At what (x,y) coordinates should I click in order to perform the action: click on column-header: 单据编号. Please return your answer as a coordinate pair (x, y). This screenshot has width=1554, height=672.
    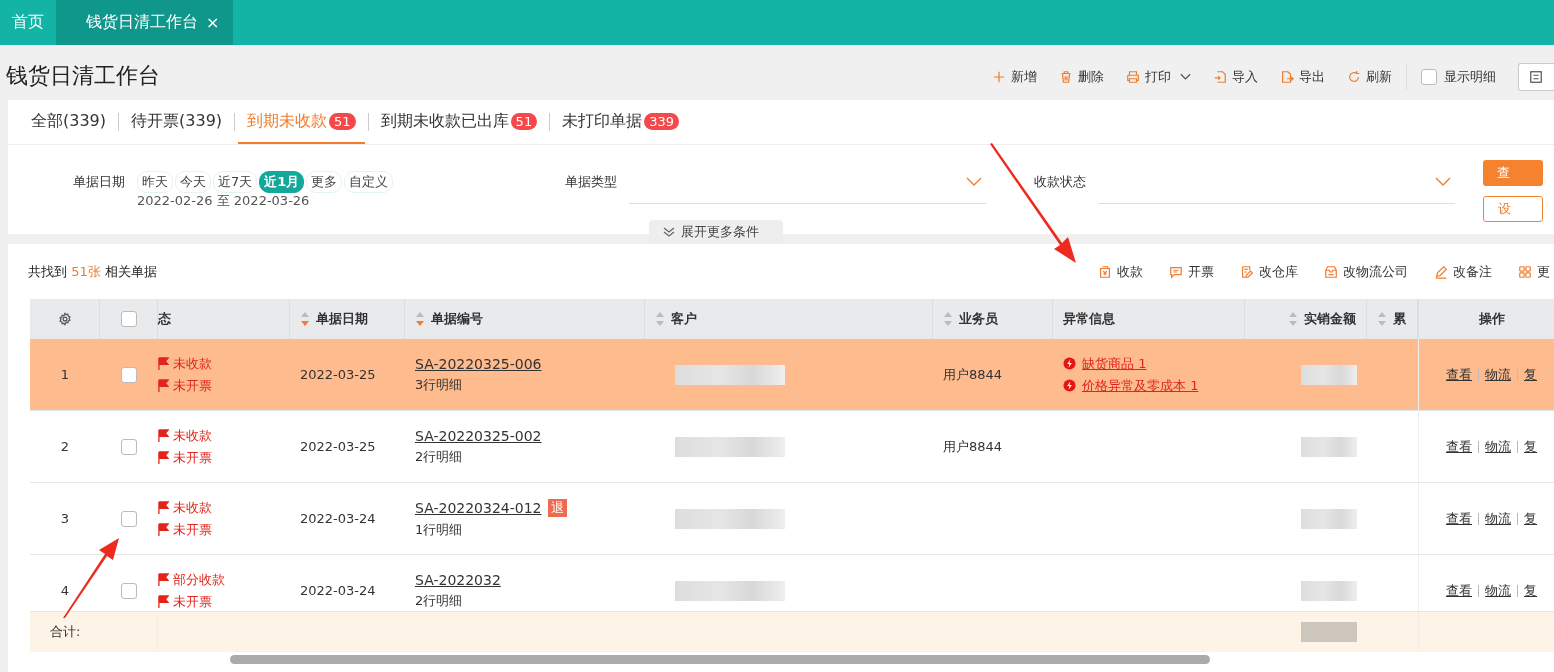
    Looking at the image, I should click on (457, 319).